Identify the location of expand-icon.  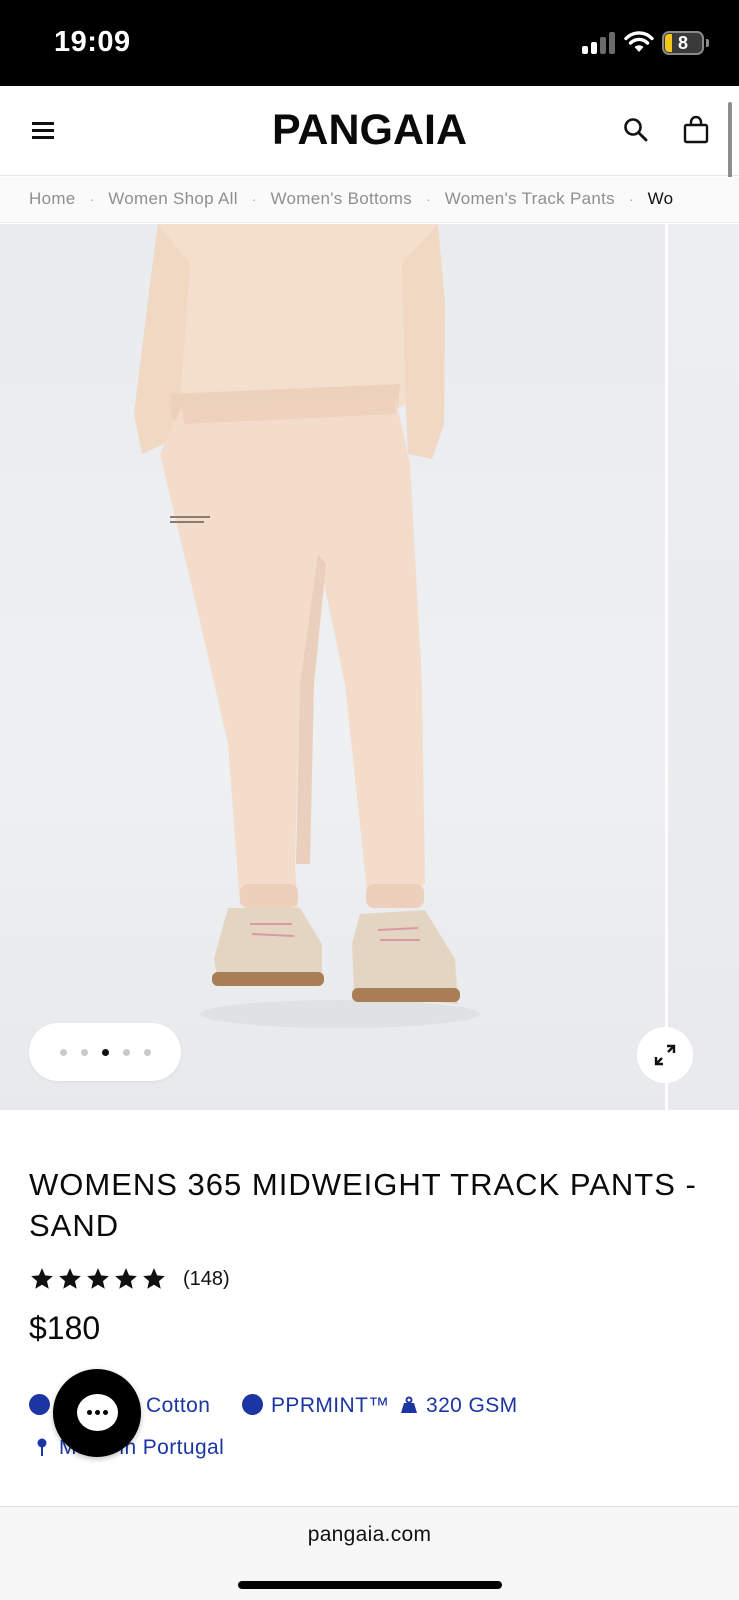
(665, 1055).